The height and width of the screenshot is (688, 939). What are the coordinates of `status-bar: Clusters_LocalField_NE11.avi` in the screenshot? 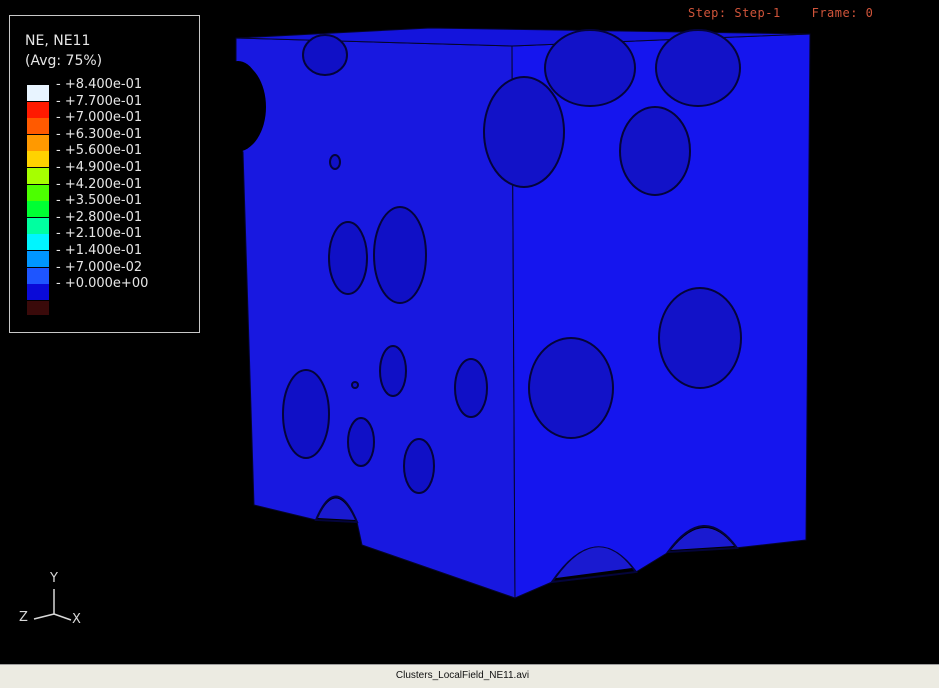 It's located at (469, 676).